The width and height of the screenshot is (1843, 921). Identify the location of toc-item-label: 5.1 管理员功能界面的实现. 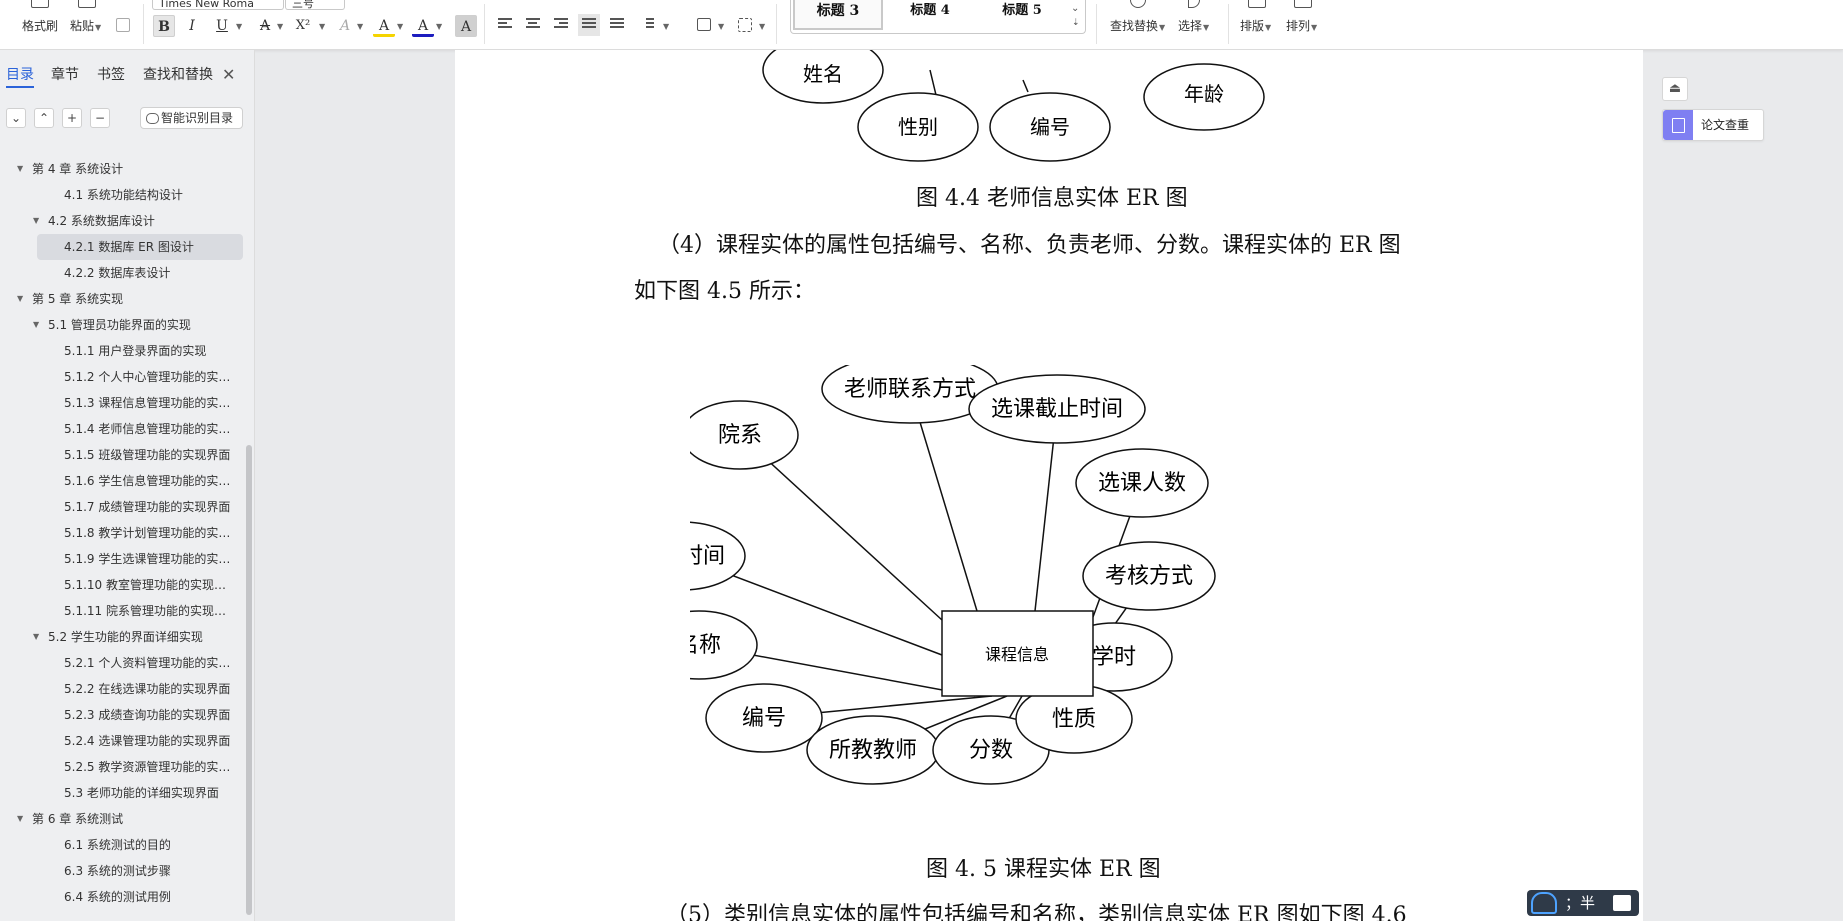
(119, 325).